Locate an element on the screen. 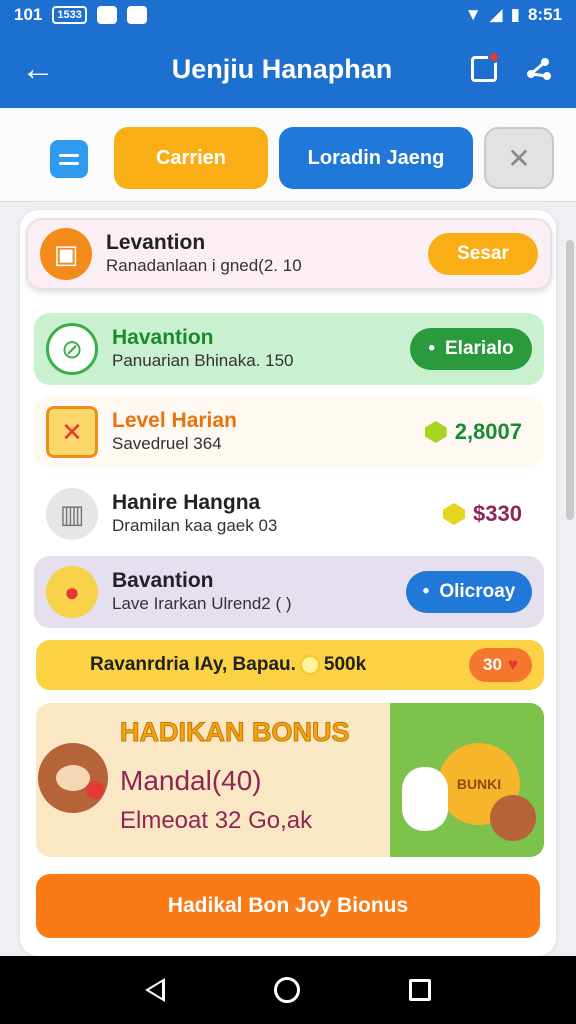 Image resolution: width=576 pixels, height=1024 pixels. row-action-button: • Elarialo is located at coordinates (471, 349).